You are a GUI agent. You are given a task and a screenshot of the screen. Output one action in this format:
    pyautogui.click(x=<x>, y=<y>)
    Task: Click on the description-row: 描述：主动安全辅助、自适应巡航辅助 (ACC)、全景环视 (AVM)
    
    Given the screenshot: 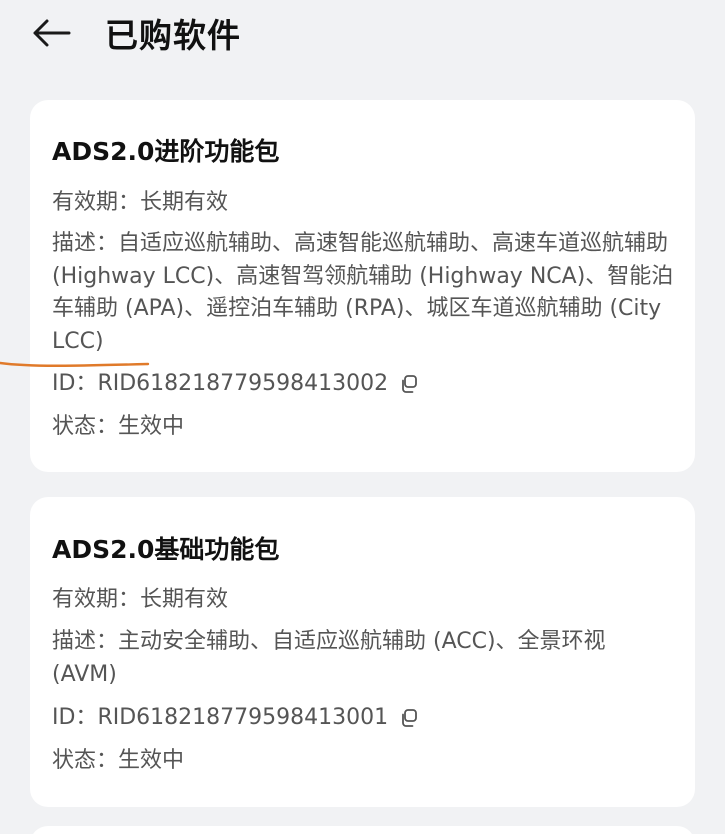 What is the action you would take?
    pyautogui.click(x=364, y=658)
    